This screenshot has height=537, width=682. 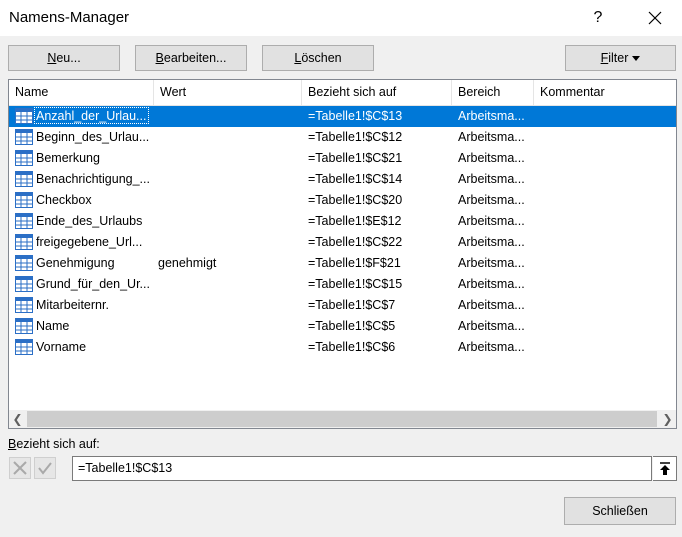 I want to click on collapse-dialog-button, so click(x=665, y=468).